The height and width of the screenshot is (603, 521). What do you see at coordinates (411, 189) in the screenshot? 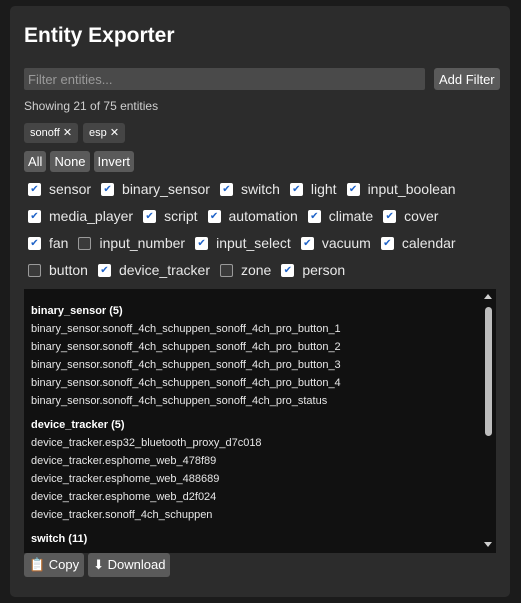
I see `domain-label: input_boolean` at bounding box center [411, 189].